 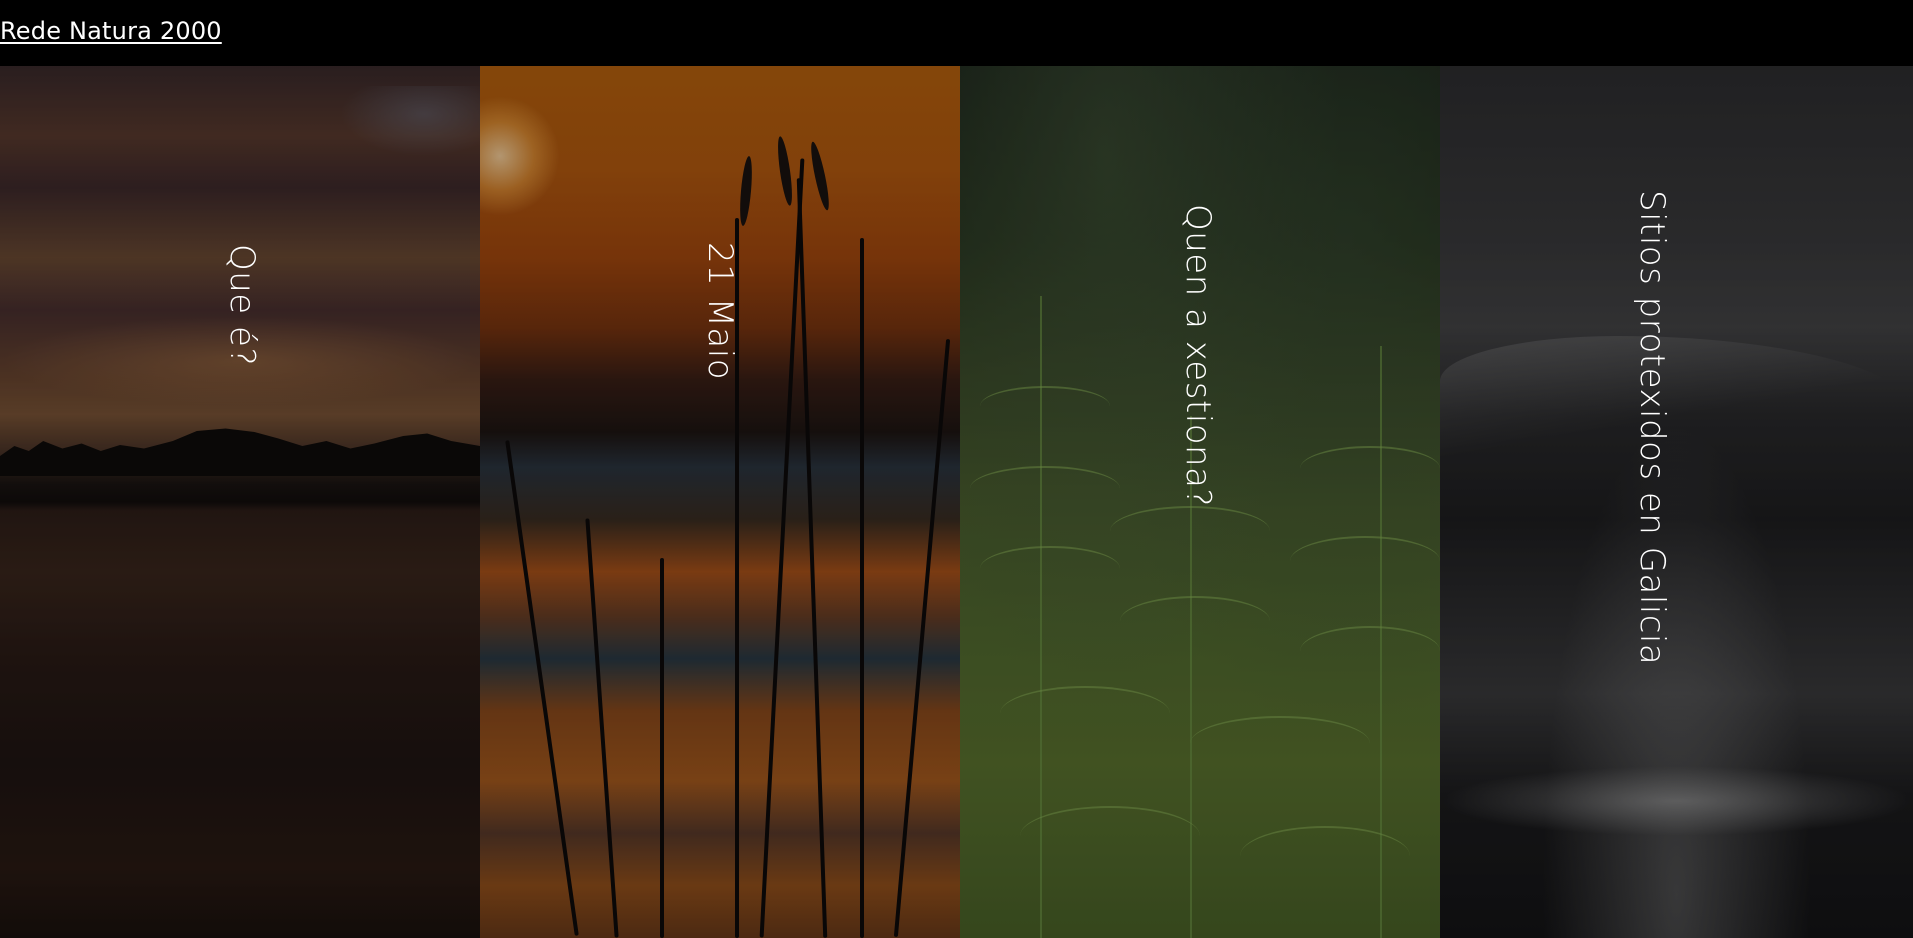 What do you see at coordinates (1198, 355) in the screenshot?
I see `panel-label-quen-a-xestiona: Quen a xestiona?` at bounding box center [1198, 355].